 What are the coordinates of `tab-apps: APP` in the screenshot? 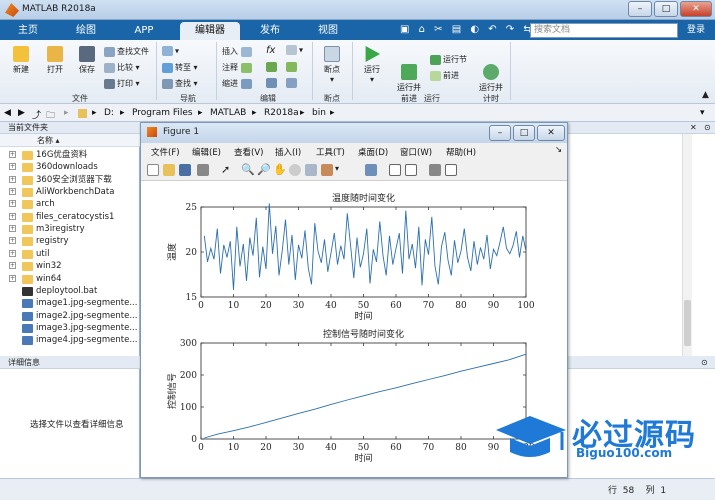 It's located at (144, 31).